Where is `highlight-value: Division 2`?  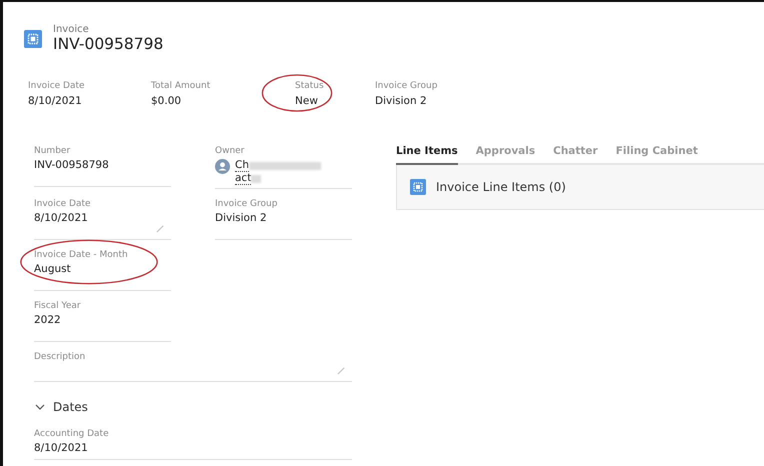
highlight-value: Division 2 is located at coordinates (401, 101).